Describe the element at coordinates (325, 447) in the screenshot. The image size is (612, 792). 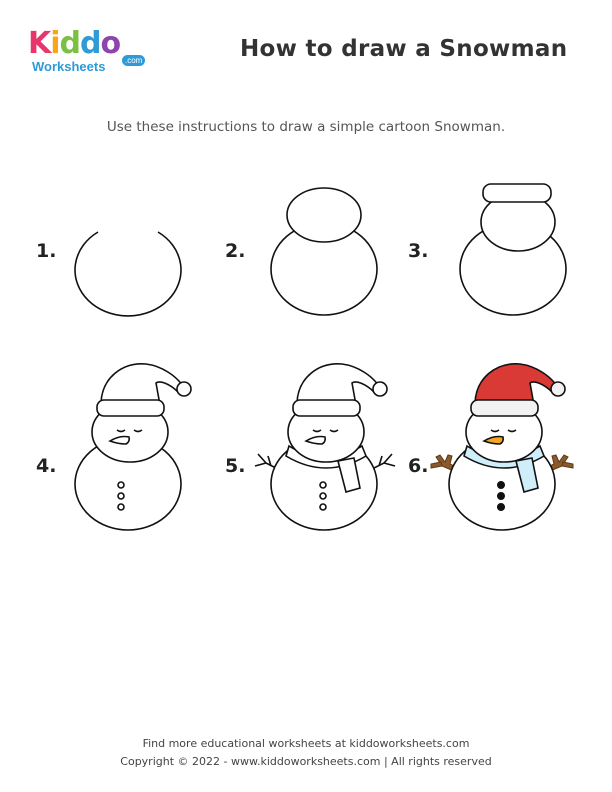
I see `step-5-drawing` at that location.